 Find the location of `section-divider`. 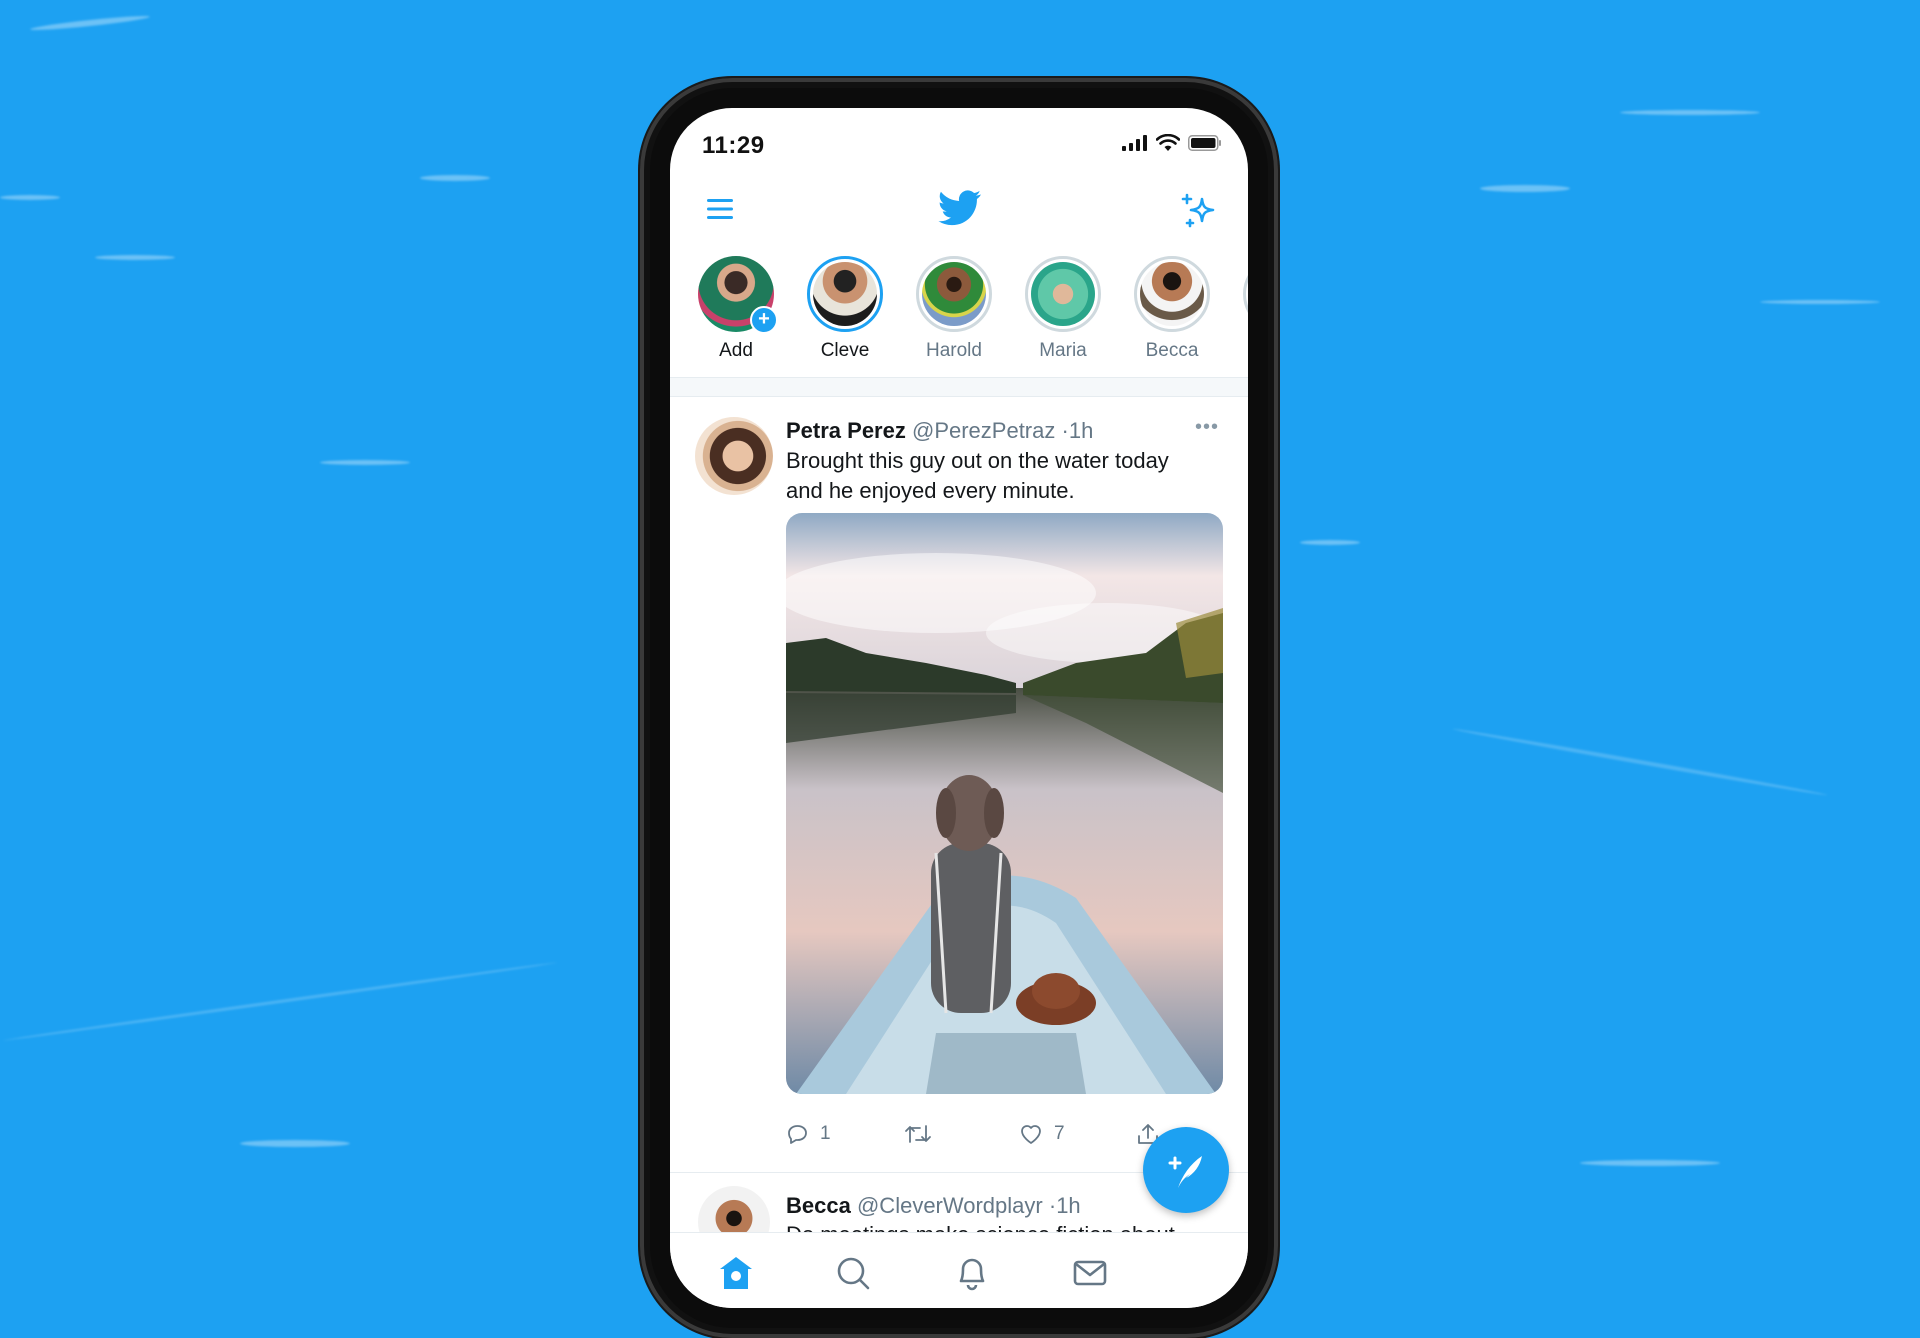

section-divider is located at coordinates (959, 387).